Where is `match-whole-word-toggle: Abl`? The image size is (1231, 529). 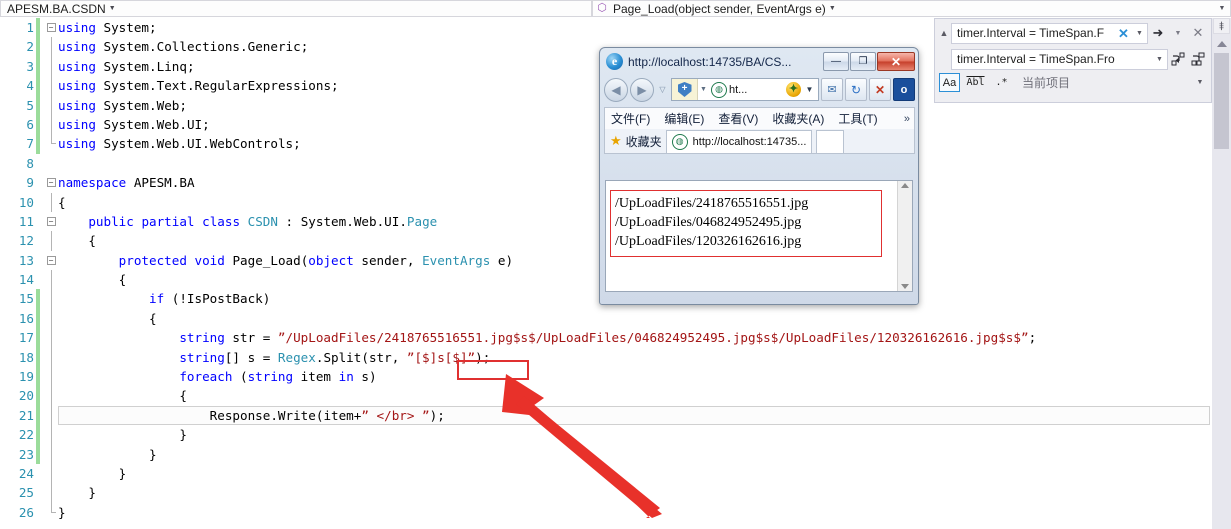 match-whole-word-toggle: Abl is located at coordinates (975, 82).